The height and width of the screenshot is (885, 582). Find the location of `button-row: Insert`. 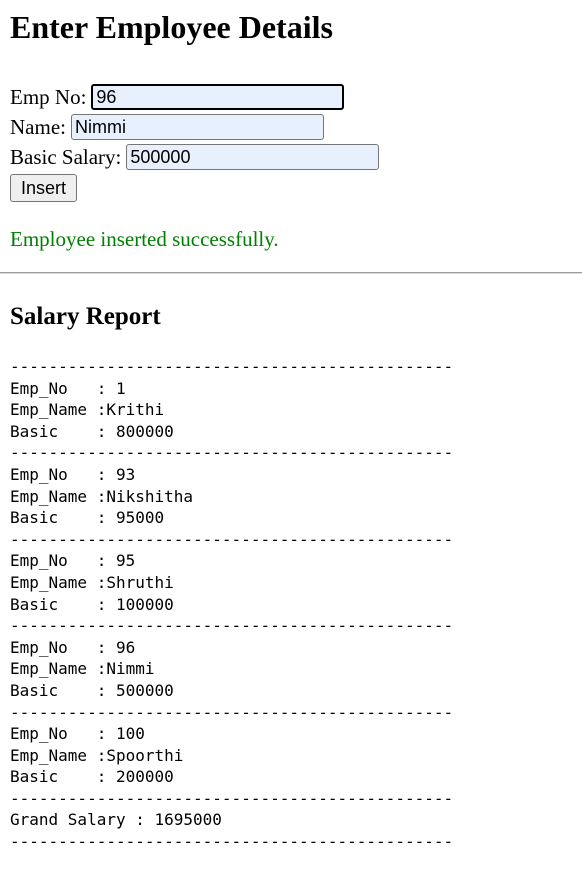

button-row: Insert is located at coordinates (291, 189).